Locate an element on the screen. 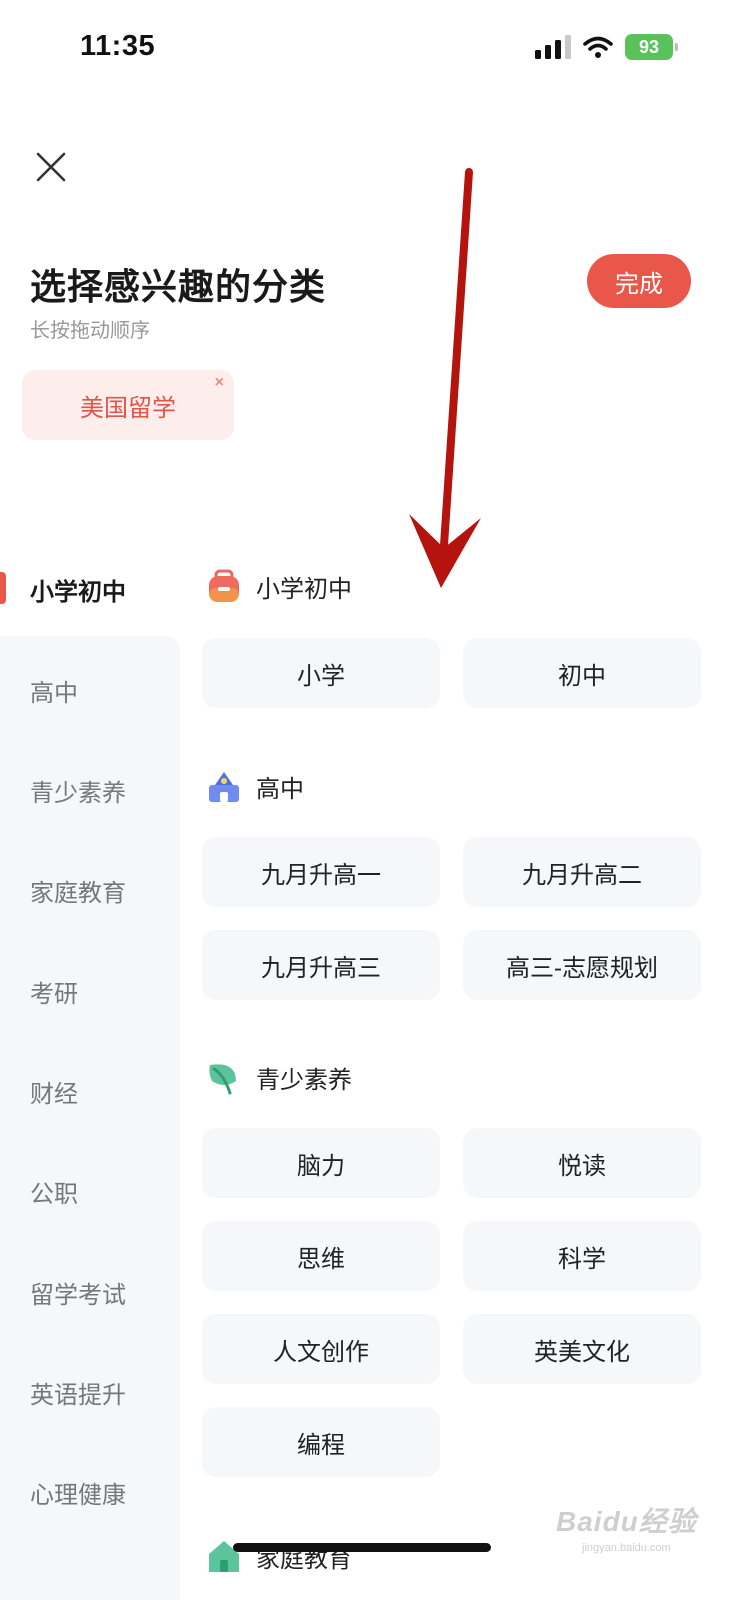 The image size is (739, 1600). watermark: Baidu经验 jingyan.baidu.com is located at coordinates (626, 1527).